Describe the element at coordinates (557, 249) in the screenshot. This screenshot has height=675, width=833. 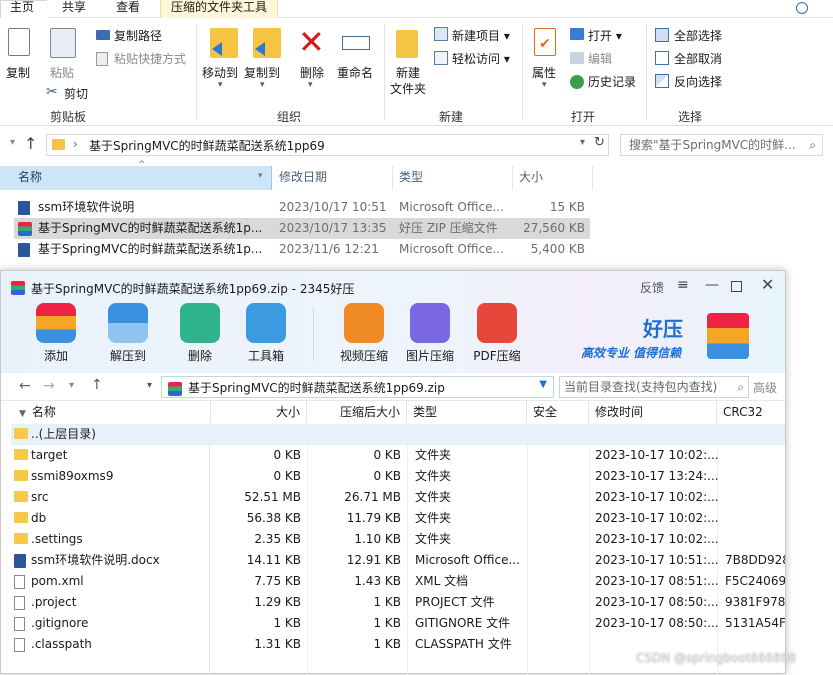
I see `file-size: 5,400 KB` at that location.